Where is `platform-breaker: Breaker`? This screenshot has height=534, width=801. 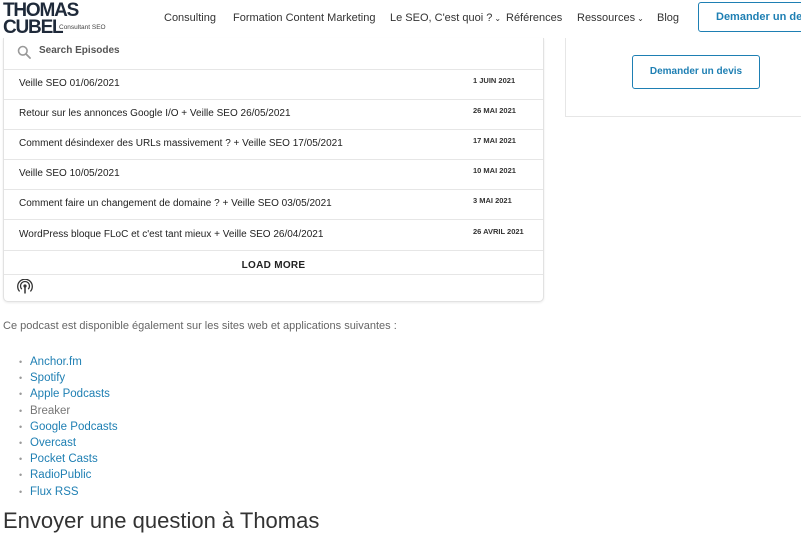
platform-breaker: Breaker is located at coordinates (50, 410).